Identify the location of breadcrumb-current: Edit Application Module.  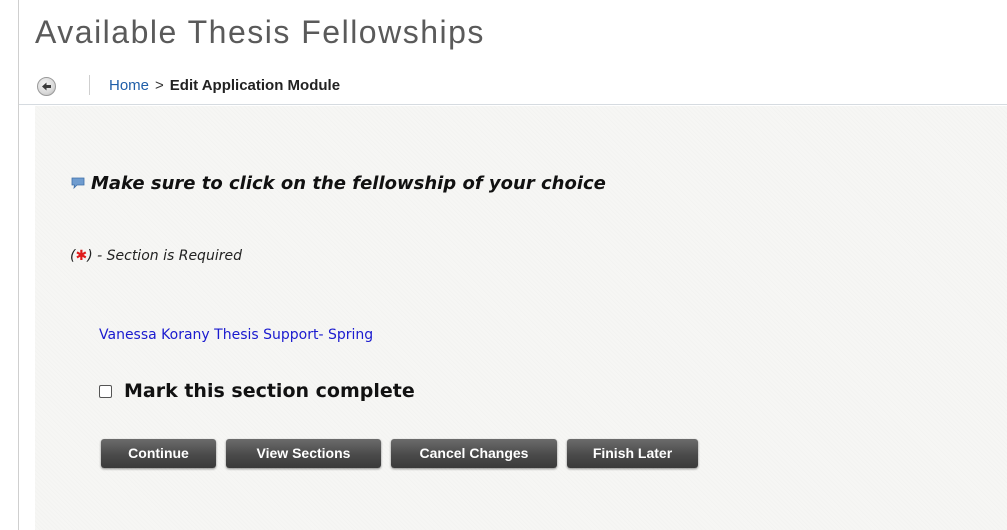
(255, 85).